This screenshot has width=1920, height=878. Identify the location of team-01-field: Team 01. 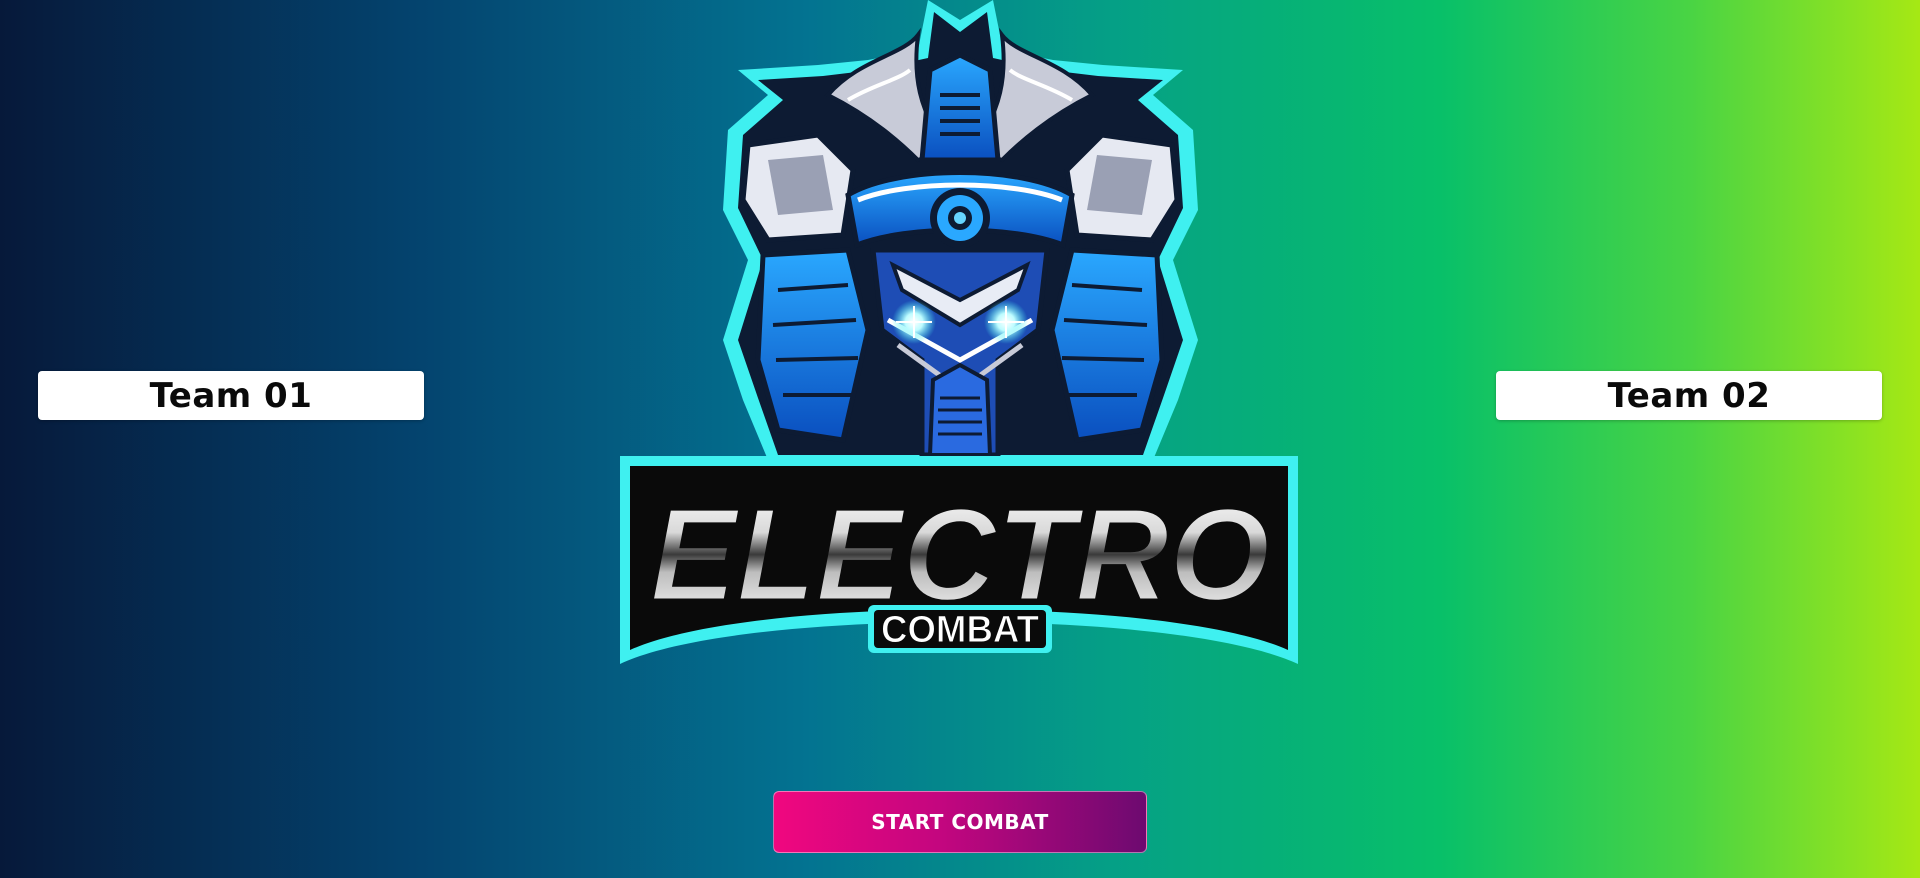
(231, 395).